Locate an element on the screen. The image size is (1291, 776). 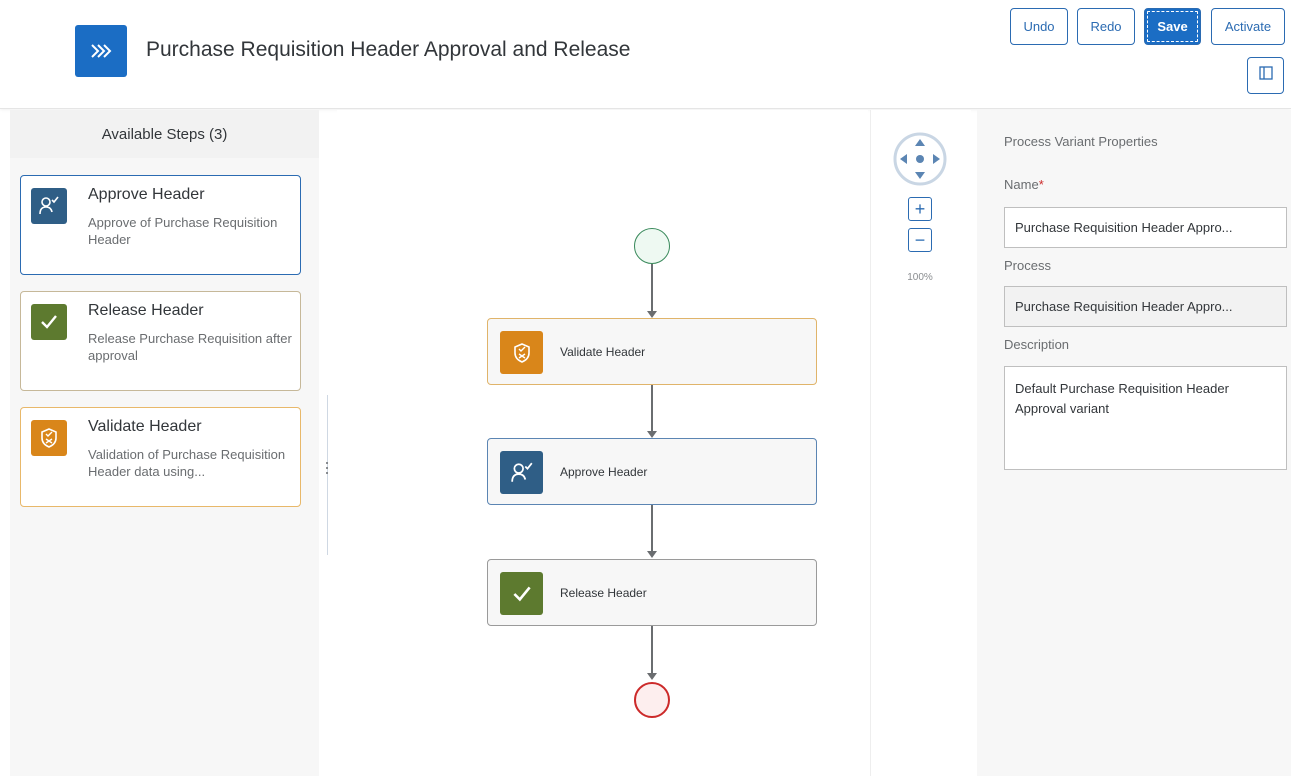
canvas-node-validate-header: Validate Header is located at coordinates (652, 351).